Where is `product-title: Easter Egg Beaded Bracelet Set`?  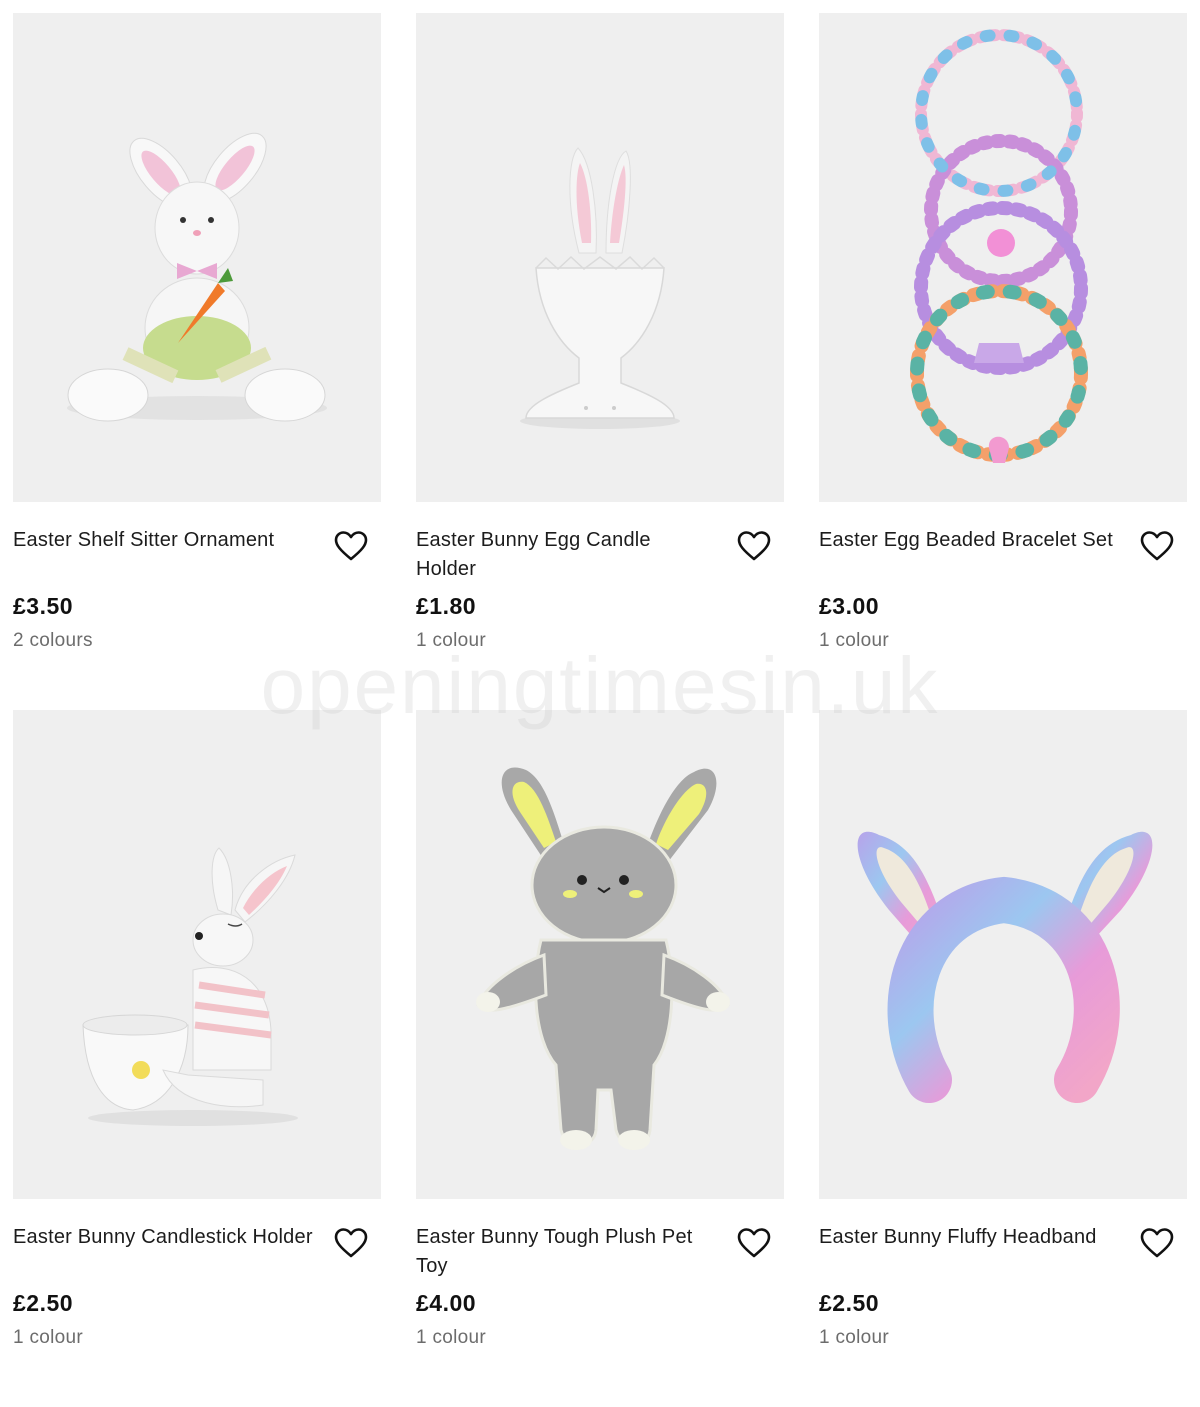
product-title: Easter Egg Beaded Bracelet Set is located at coordinates (969, 555).